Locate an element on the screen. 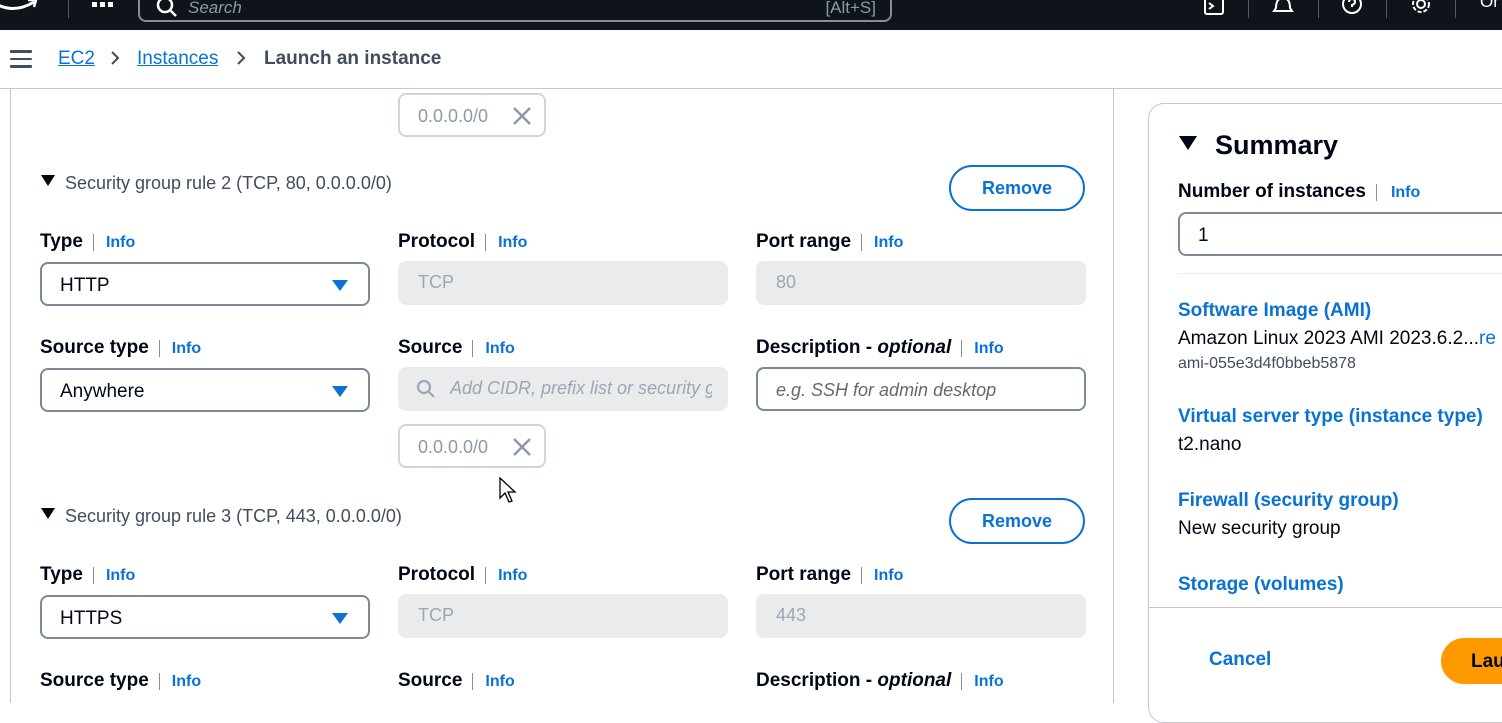 The height and width of the screenshot is (723, 1502). storage-link: Storage (volumes) is located at coordinates (1261, 585).